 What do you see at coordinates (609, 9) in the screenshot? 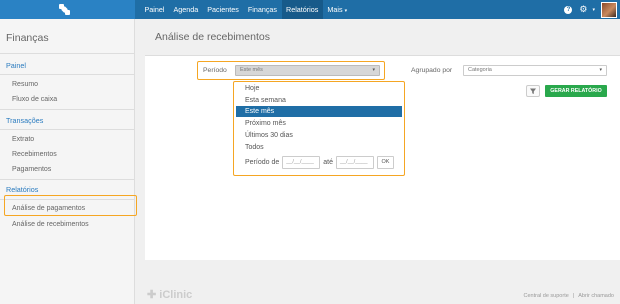
I see `avatar` at bounding box center [609, 9].